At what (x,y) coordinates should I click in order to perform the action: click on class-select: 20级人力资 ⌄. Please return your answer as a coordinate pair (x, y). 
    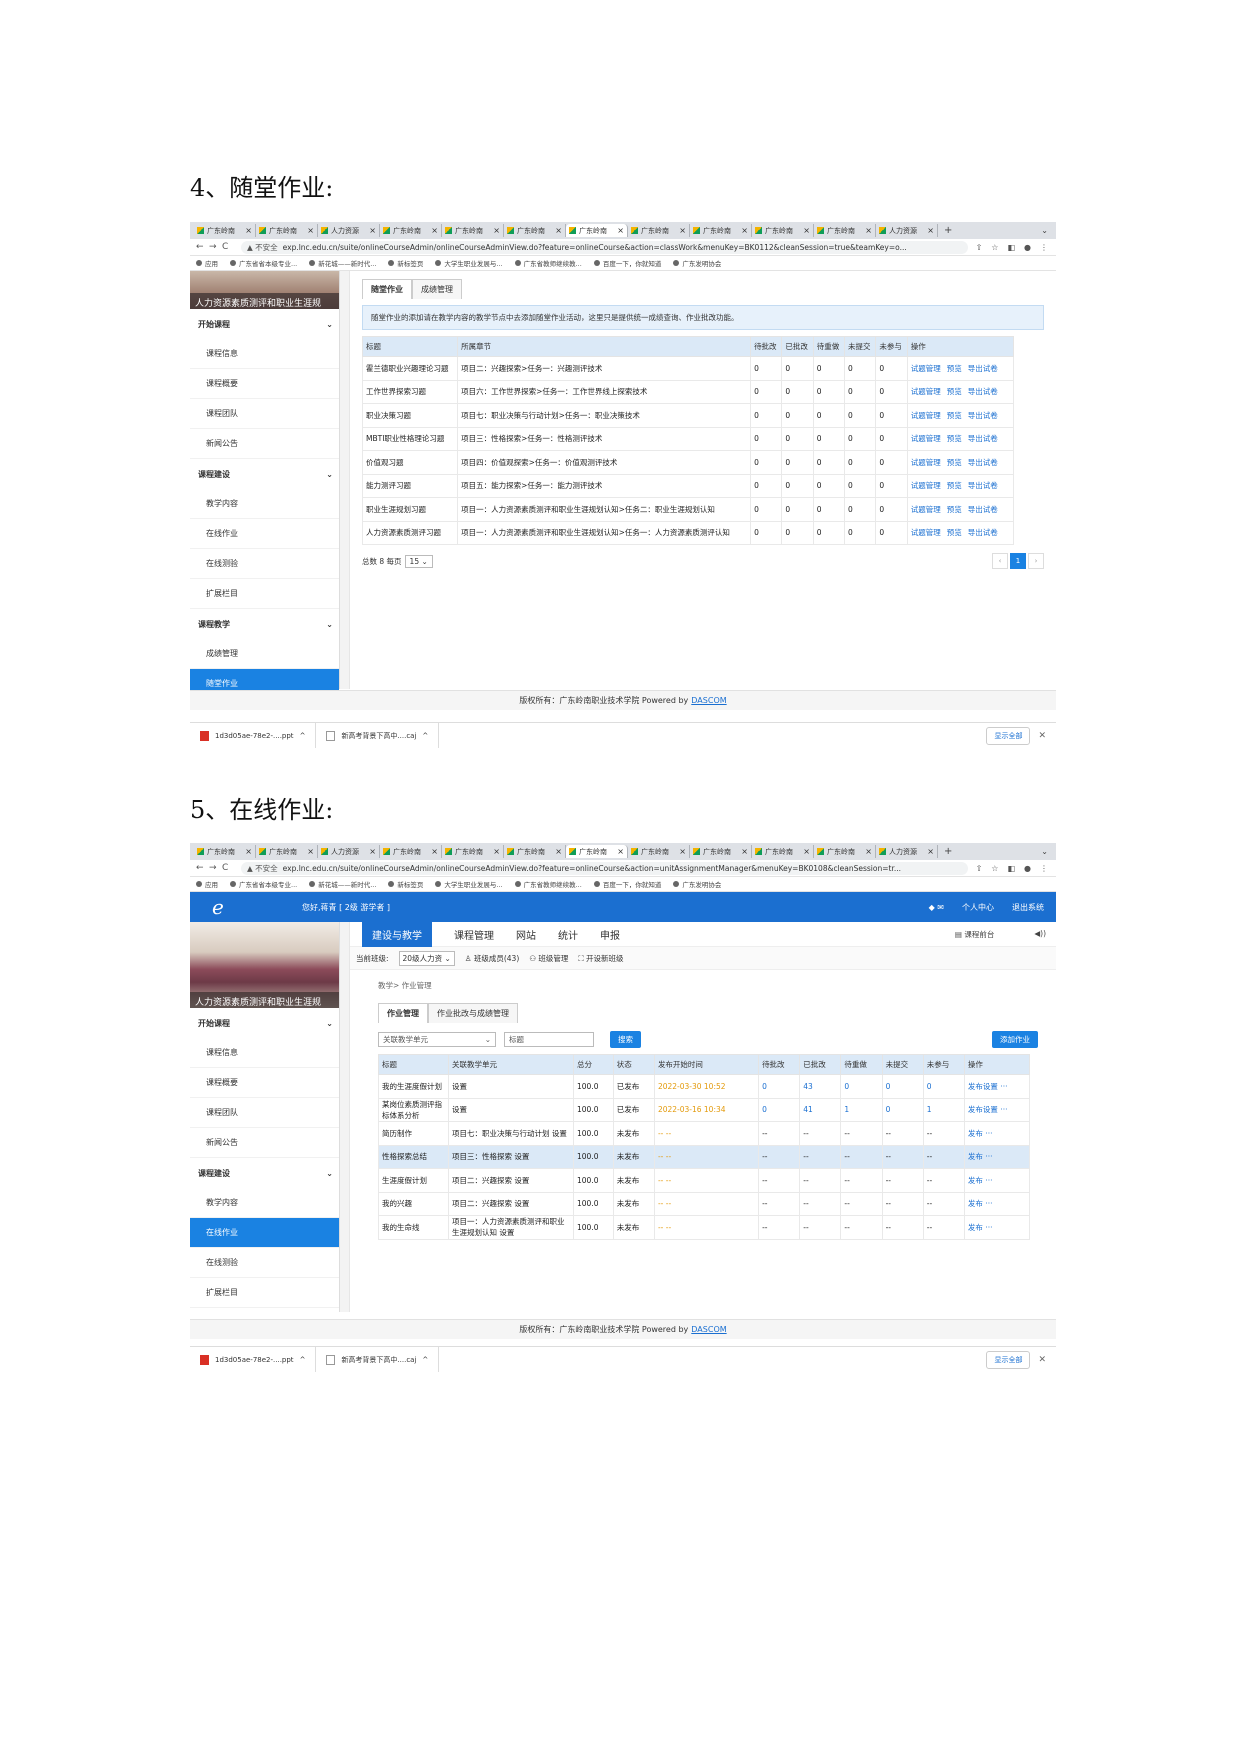
    Looking at the image, I should click on (426, 958).